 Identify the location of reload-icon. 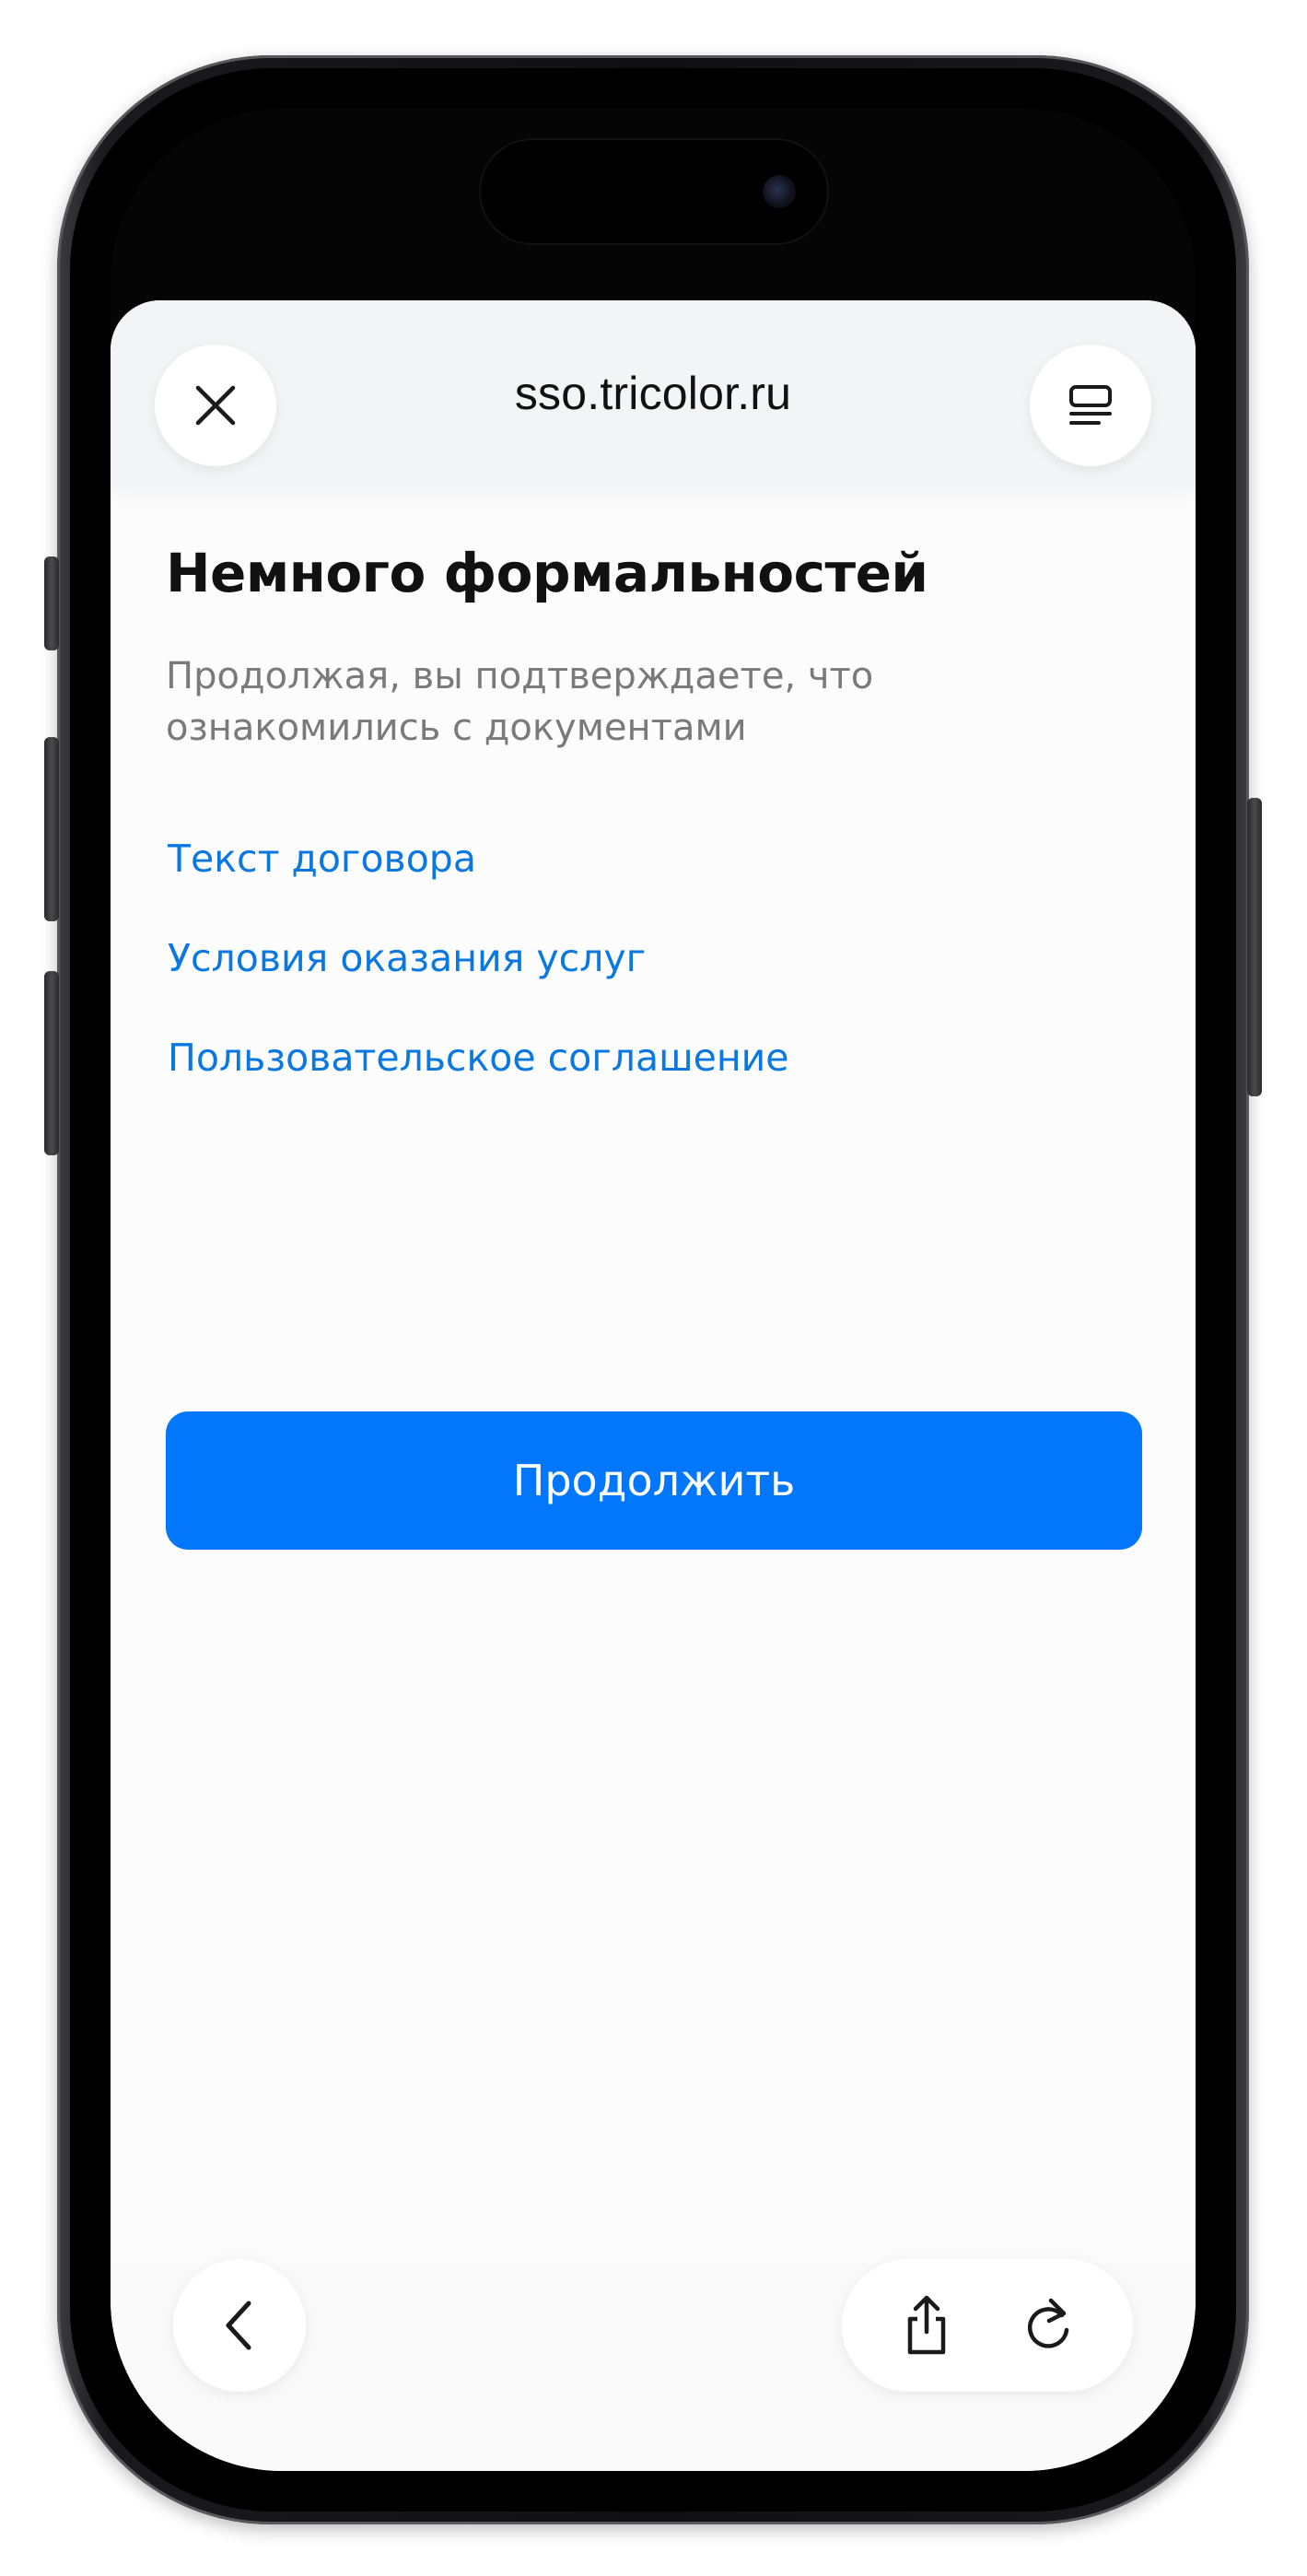
(1049, 2325).